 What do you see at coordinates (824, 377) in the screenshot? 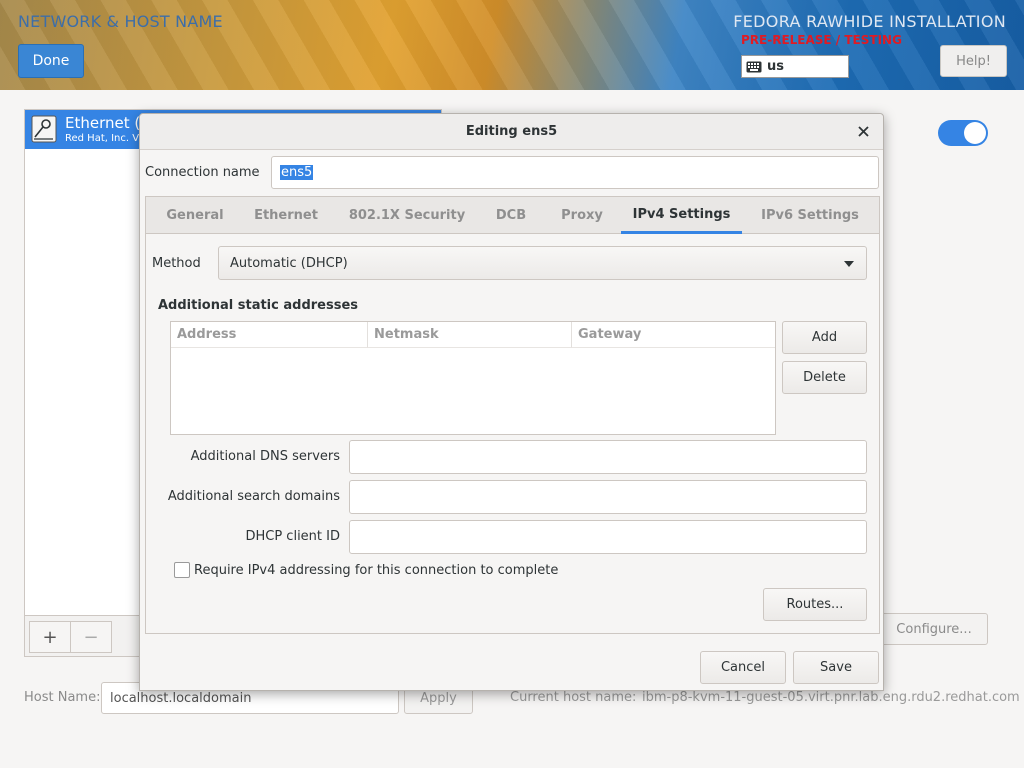
I see `delete-address-button: Delete` at bounding box center [824, 377].